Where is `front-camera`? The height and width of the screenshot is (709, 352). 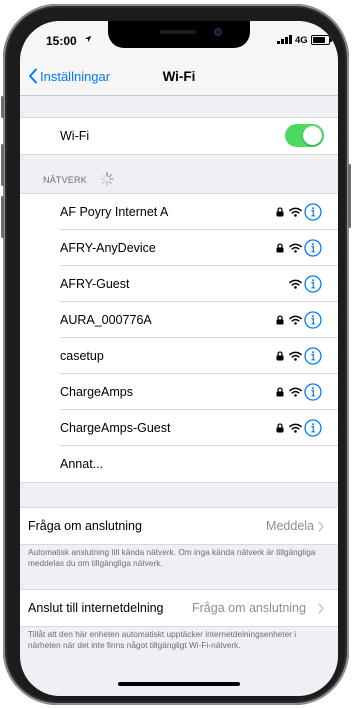
front-camera is located at coordinates (218, 32).